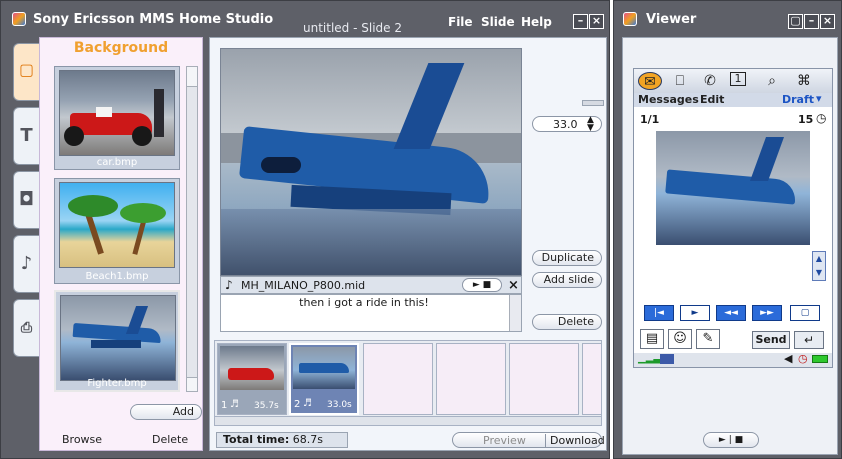  Describe the element at coordinates (117, 383) in the screenshot. I see `thumbnail-caption: Fighter.bmp` at that location.